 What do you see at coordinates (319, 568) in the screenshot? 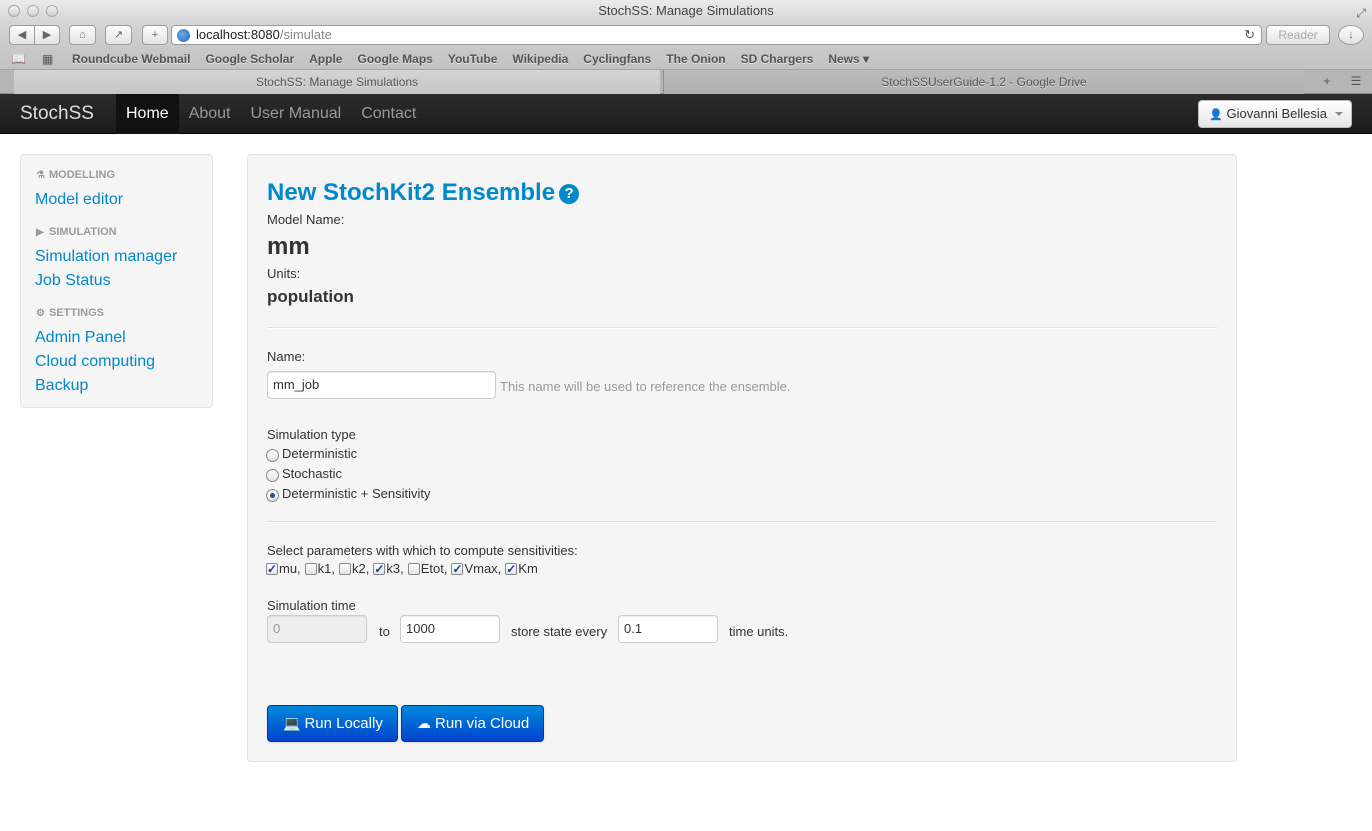
I see `param-checkbox-k1: k1,` at bounding box center [319, 568].